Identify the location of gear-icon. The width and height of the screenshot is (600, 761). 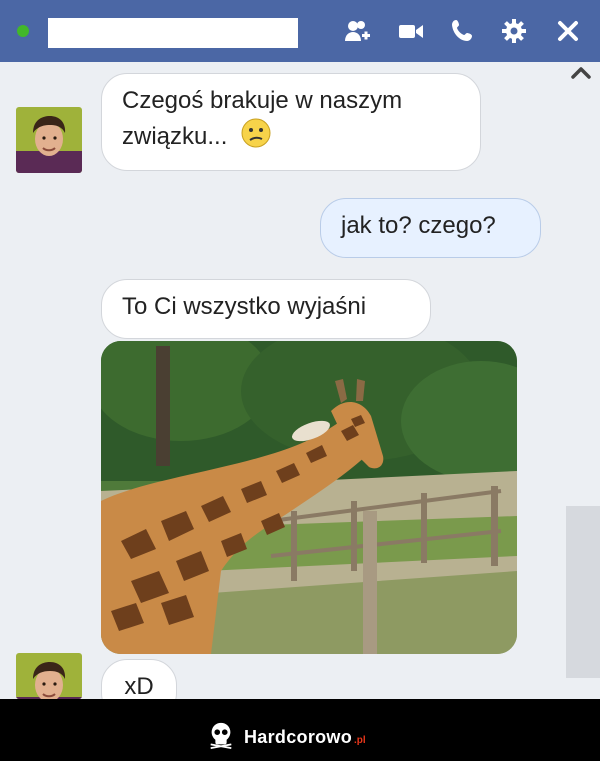
(514, 31).